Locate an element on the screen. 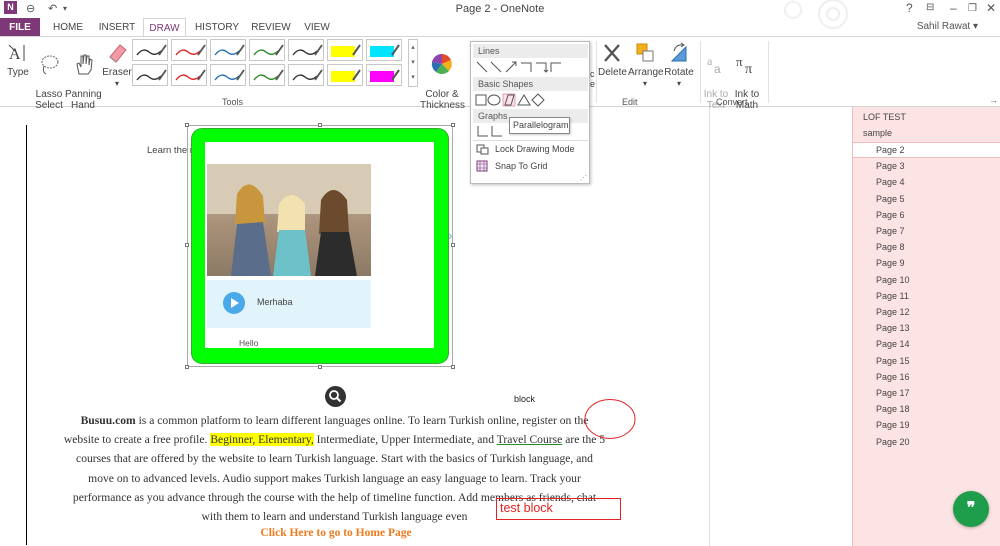 The width and height of the screenshot is (1000, 546). tab-view: VIEW is located at coordinates (317, 27).